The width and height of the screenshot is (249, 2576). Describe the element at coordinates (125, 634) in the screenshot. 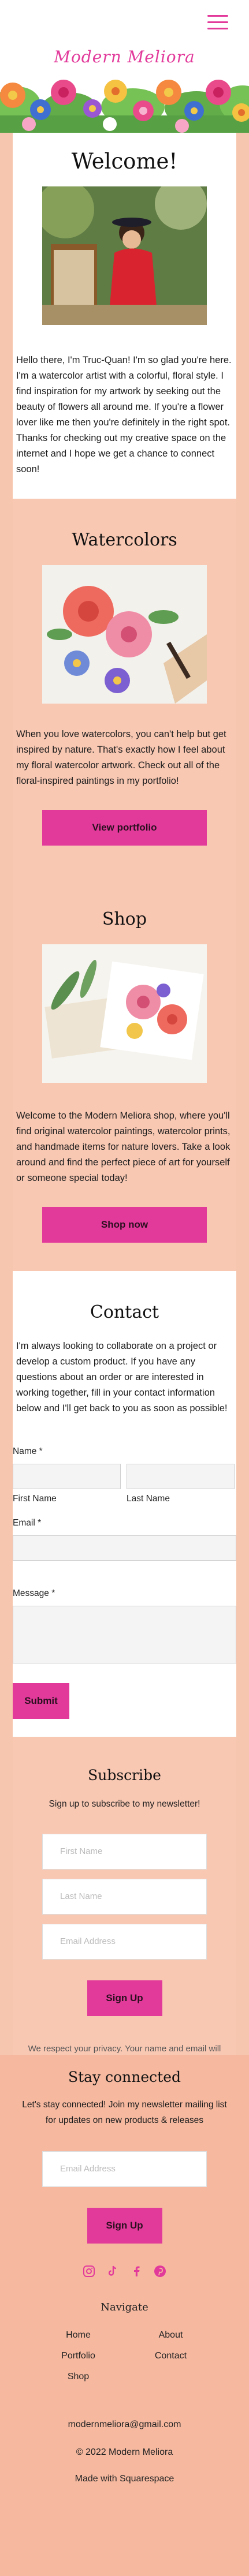

I see `watercolor-painting-image` at that location.